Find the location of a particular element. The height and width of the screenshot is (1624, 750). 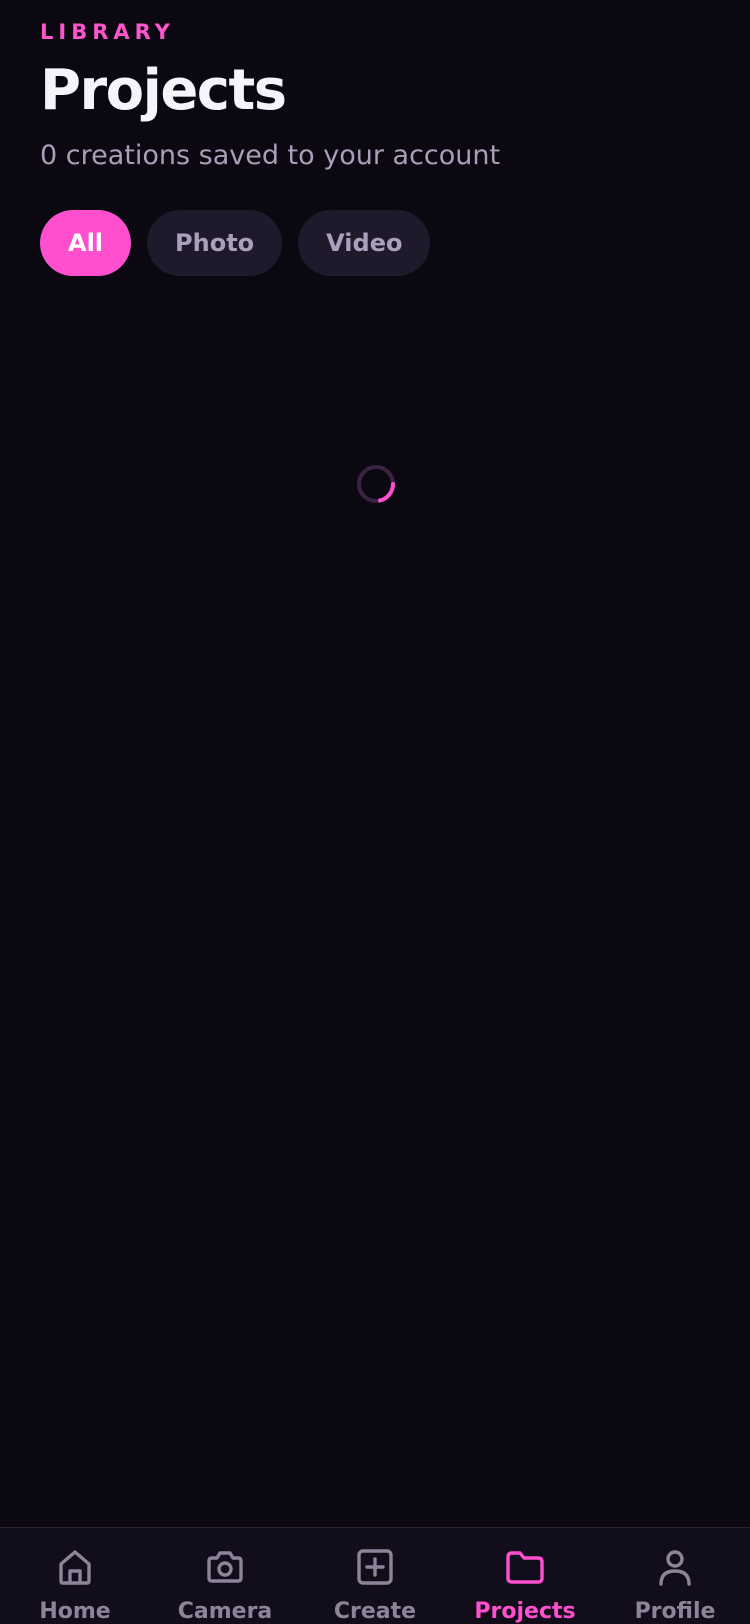

filter-chip-all: All is located at coordinates (86, 243).